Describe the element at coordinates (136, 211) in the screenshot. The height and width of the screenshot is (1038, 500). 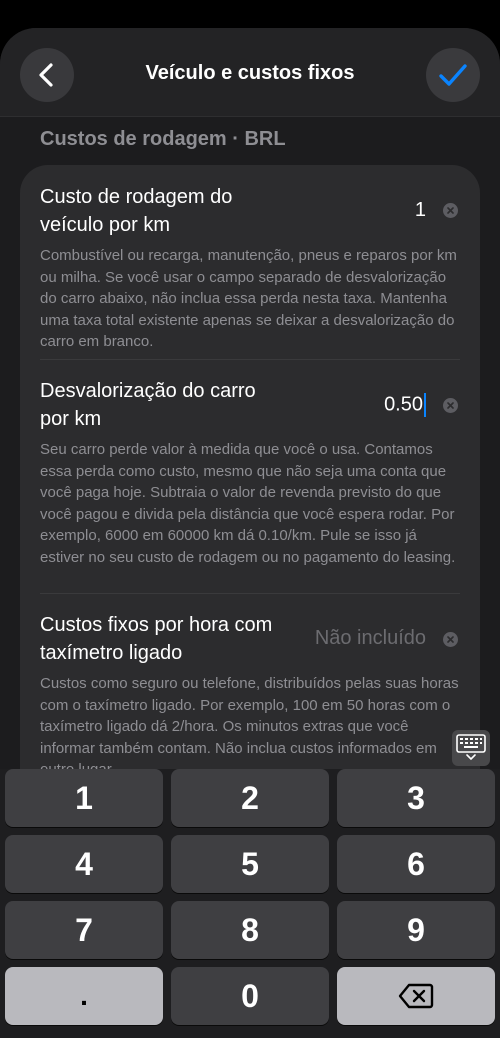
I see `running-cost-label: Custo de rodagem do veículo por km` at that location.